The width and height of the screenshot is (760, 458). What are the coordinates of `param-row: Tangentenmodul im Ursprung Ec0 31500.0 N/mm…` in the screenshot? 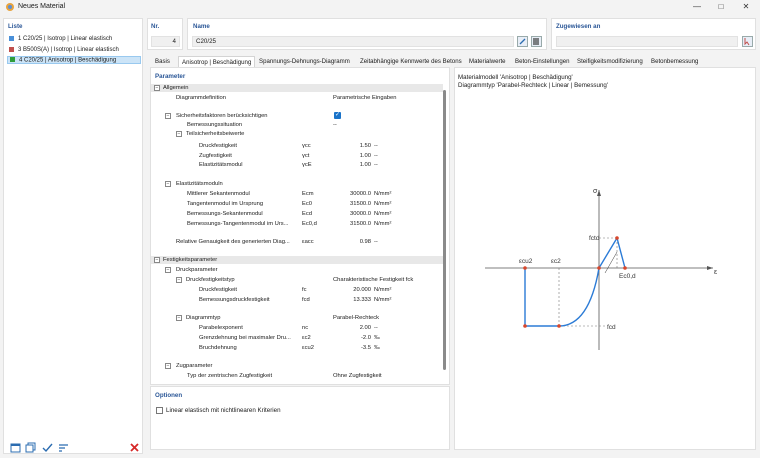 It's located at (297, 204).